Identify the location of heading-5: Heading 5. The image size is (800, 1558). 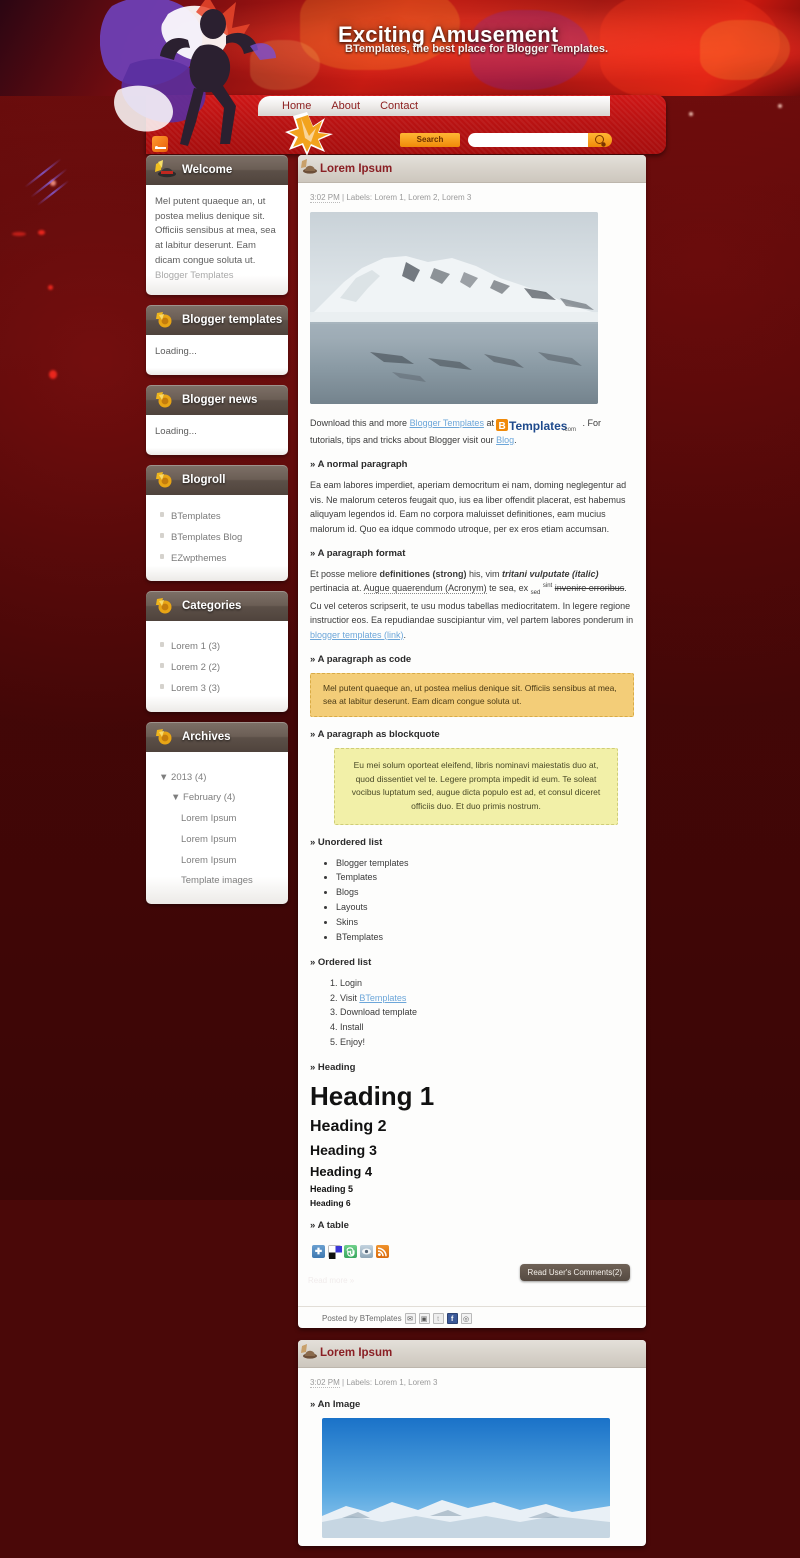
(332, 1188).